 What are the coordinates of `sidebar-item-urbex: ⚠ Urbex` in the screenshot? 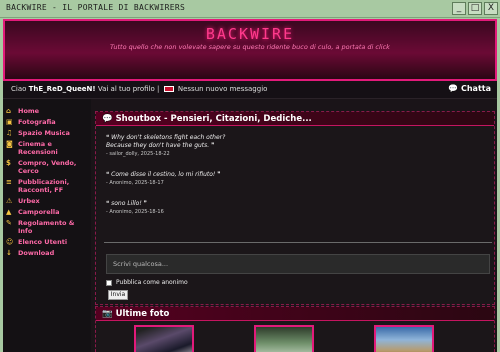 It's located at (47, 200).